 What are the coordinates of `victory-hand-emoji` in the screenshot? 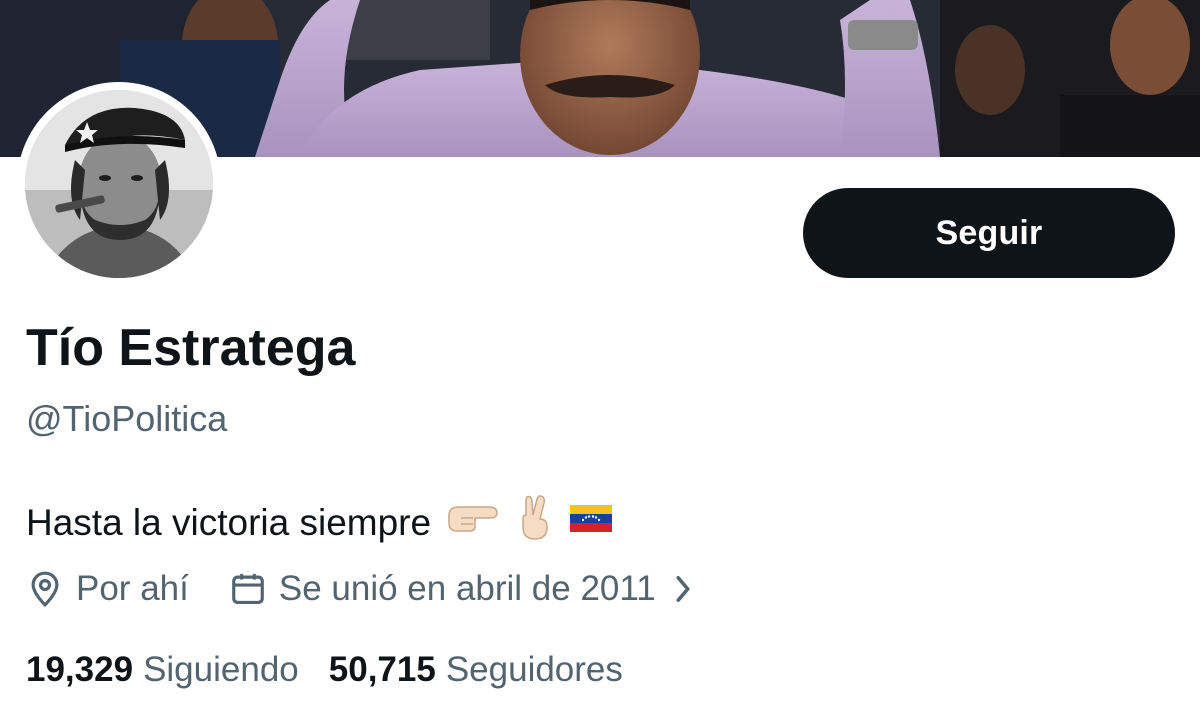 It's located at (535, 523).